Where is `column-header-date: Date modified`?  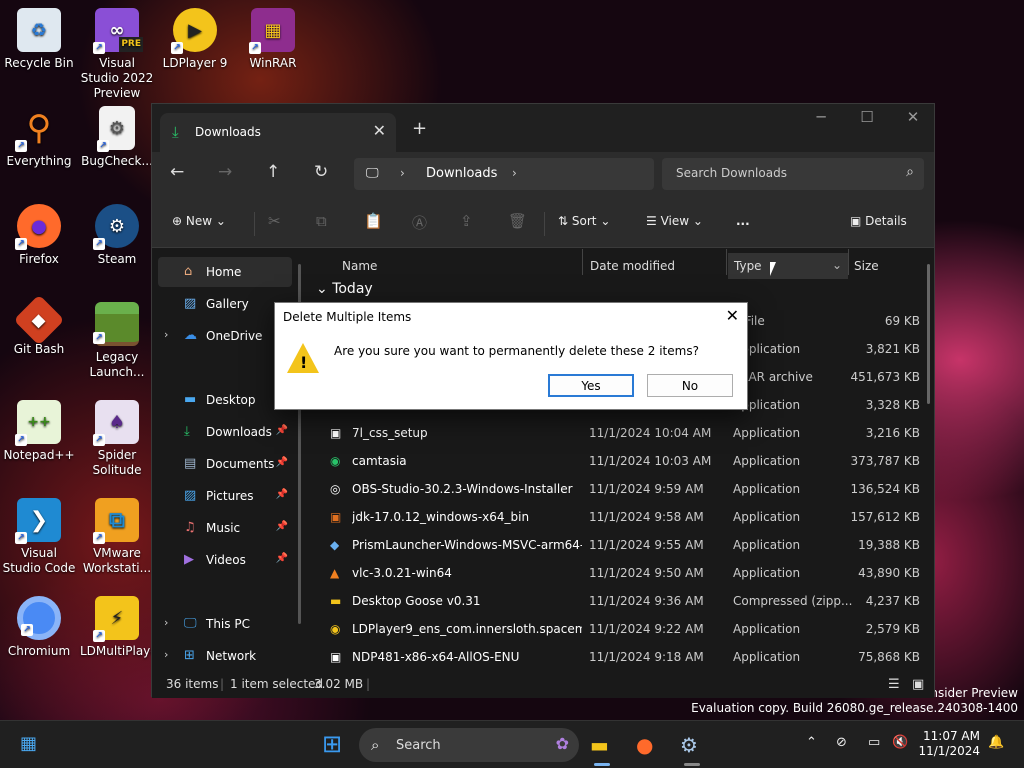 column-header-date: Date modified is located at coordinates (655, 266).